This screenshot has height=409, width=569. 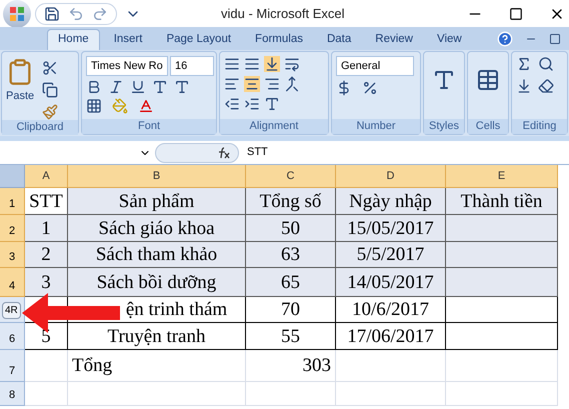 I want to click on group-label: Clipboard, so click(x=40, y=127).